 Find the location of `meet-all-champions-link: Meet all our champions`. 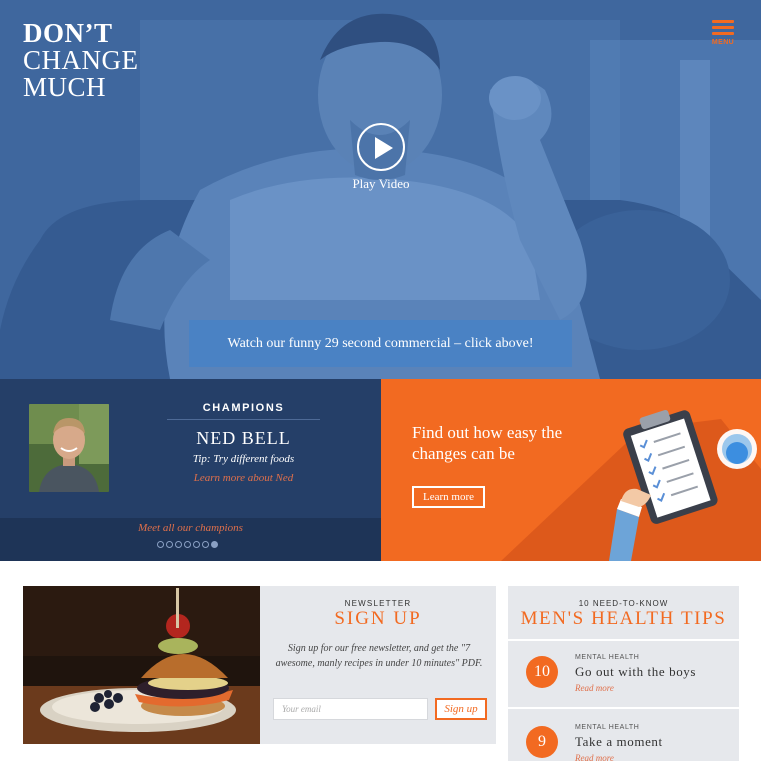

meet-all-champions-link: Meet all our champions is located at coordinates (190, 528).